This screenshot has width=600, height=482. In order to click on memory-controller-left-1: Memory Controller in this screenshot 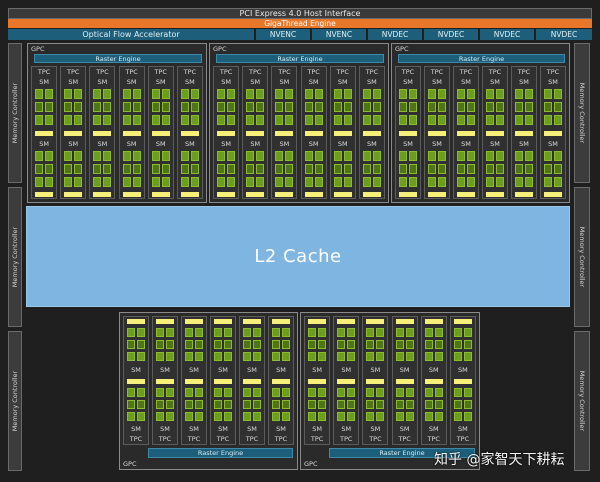, I will do `click(15, 113)`.